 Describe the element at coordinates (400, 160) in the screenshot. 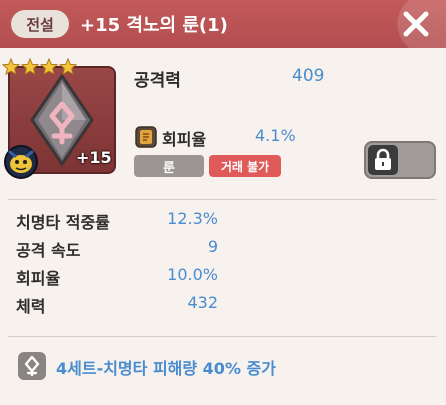

I see `lock-toggle` at that location.